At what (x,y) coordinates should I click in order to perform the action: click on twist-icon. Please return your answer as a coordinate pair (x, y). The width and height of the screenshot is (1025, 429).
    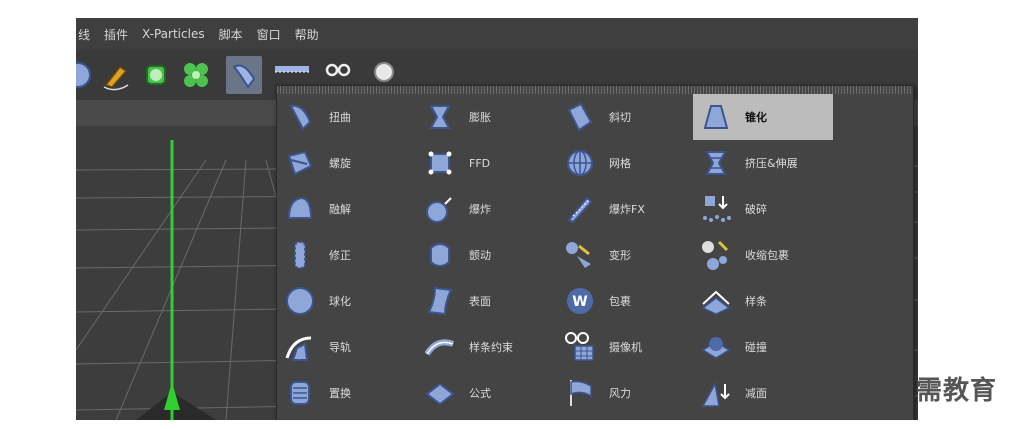
    Looking at the image, I should click on (300, 163).